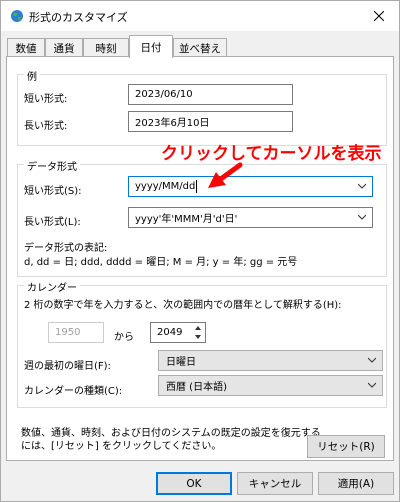  Describe the element at coordinates (178, 332) in the screenshot. I see `year-range-to-stepper: 2049` at that location.